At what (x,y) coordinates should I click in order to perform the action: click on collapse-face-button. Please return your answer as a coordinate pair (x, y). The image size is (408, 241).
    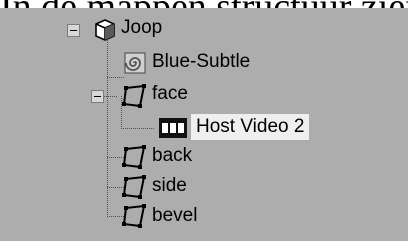
    Looking at the image, I should click on (97, 96).